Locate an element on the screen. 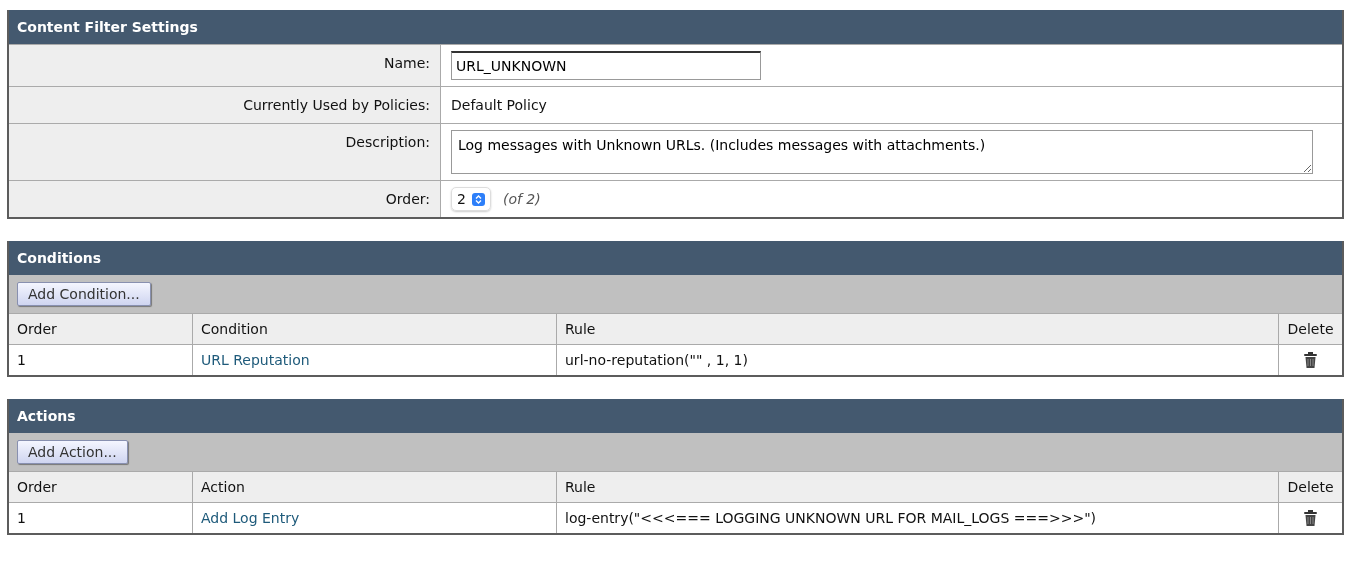  table-cell: url-no-reputation("" , 1, 1) is located at coordinates (917, 359).